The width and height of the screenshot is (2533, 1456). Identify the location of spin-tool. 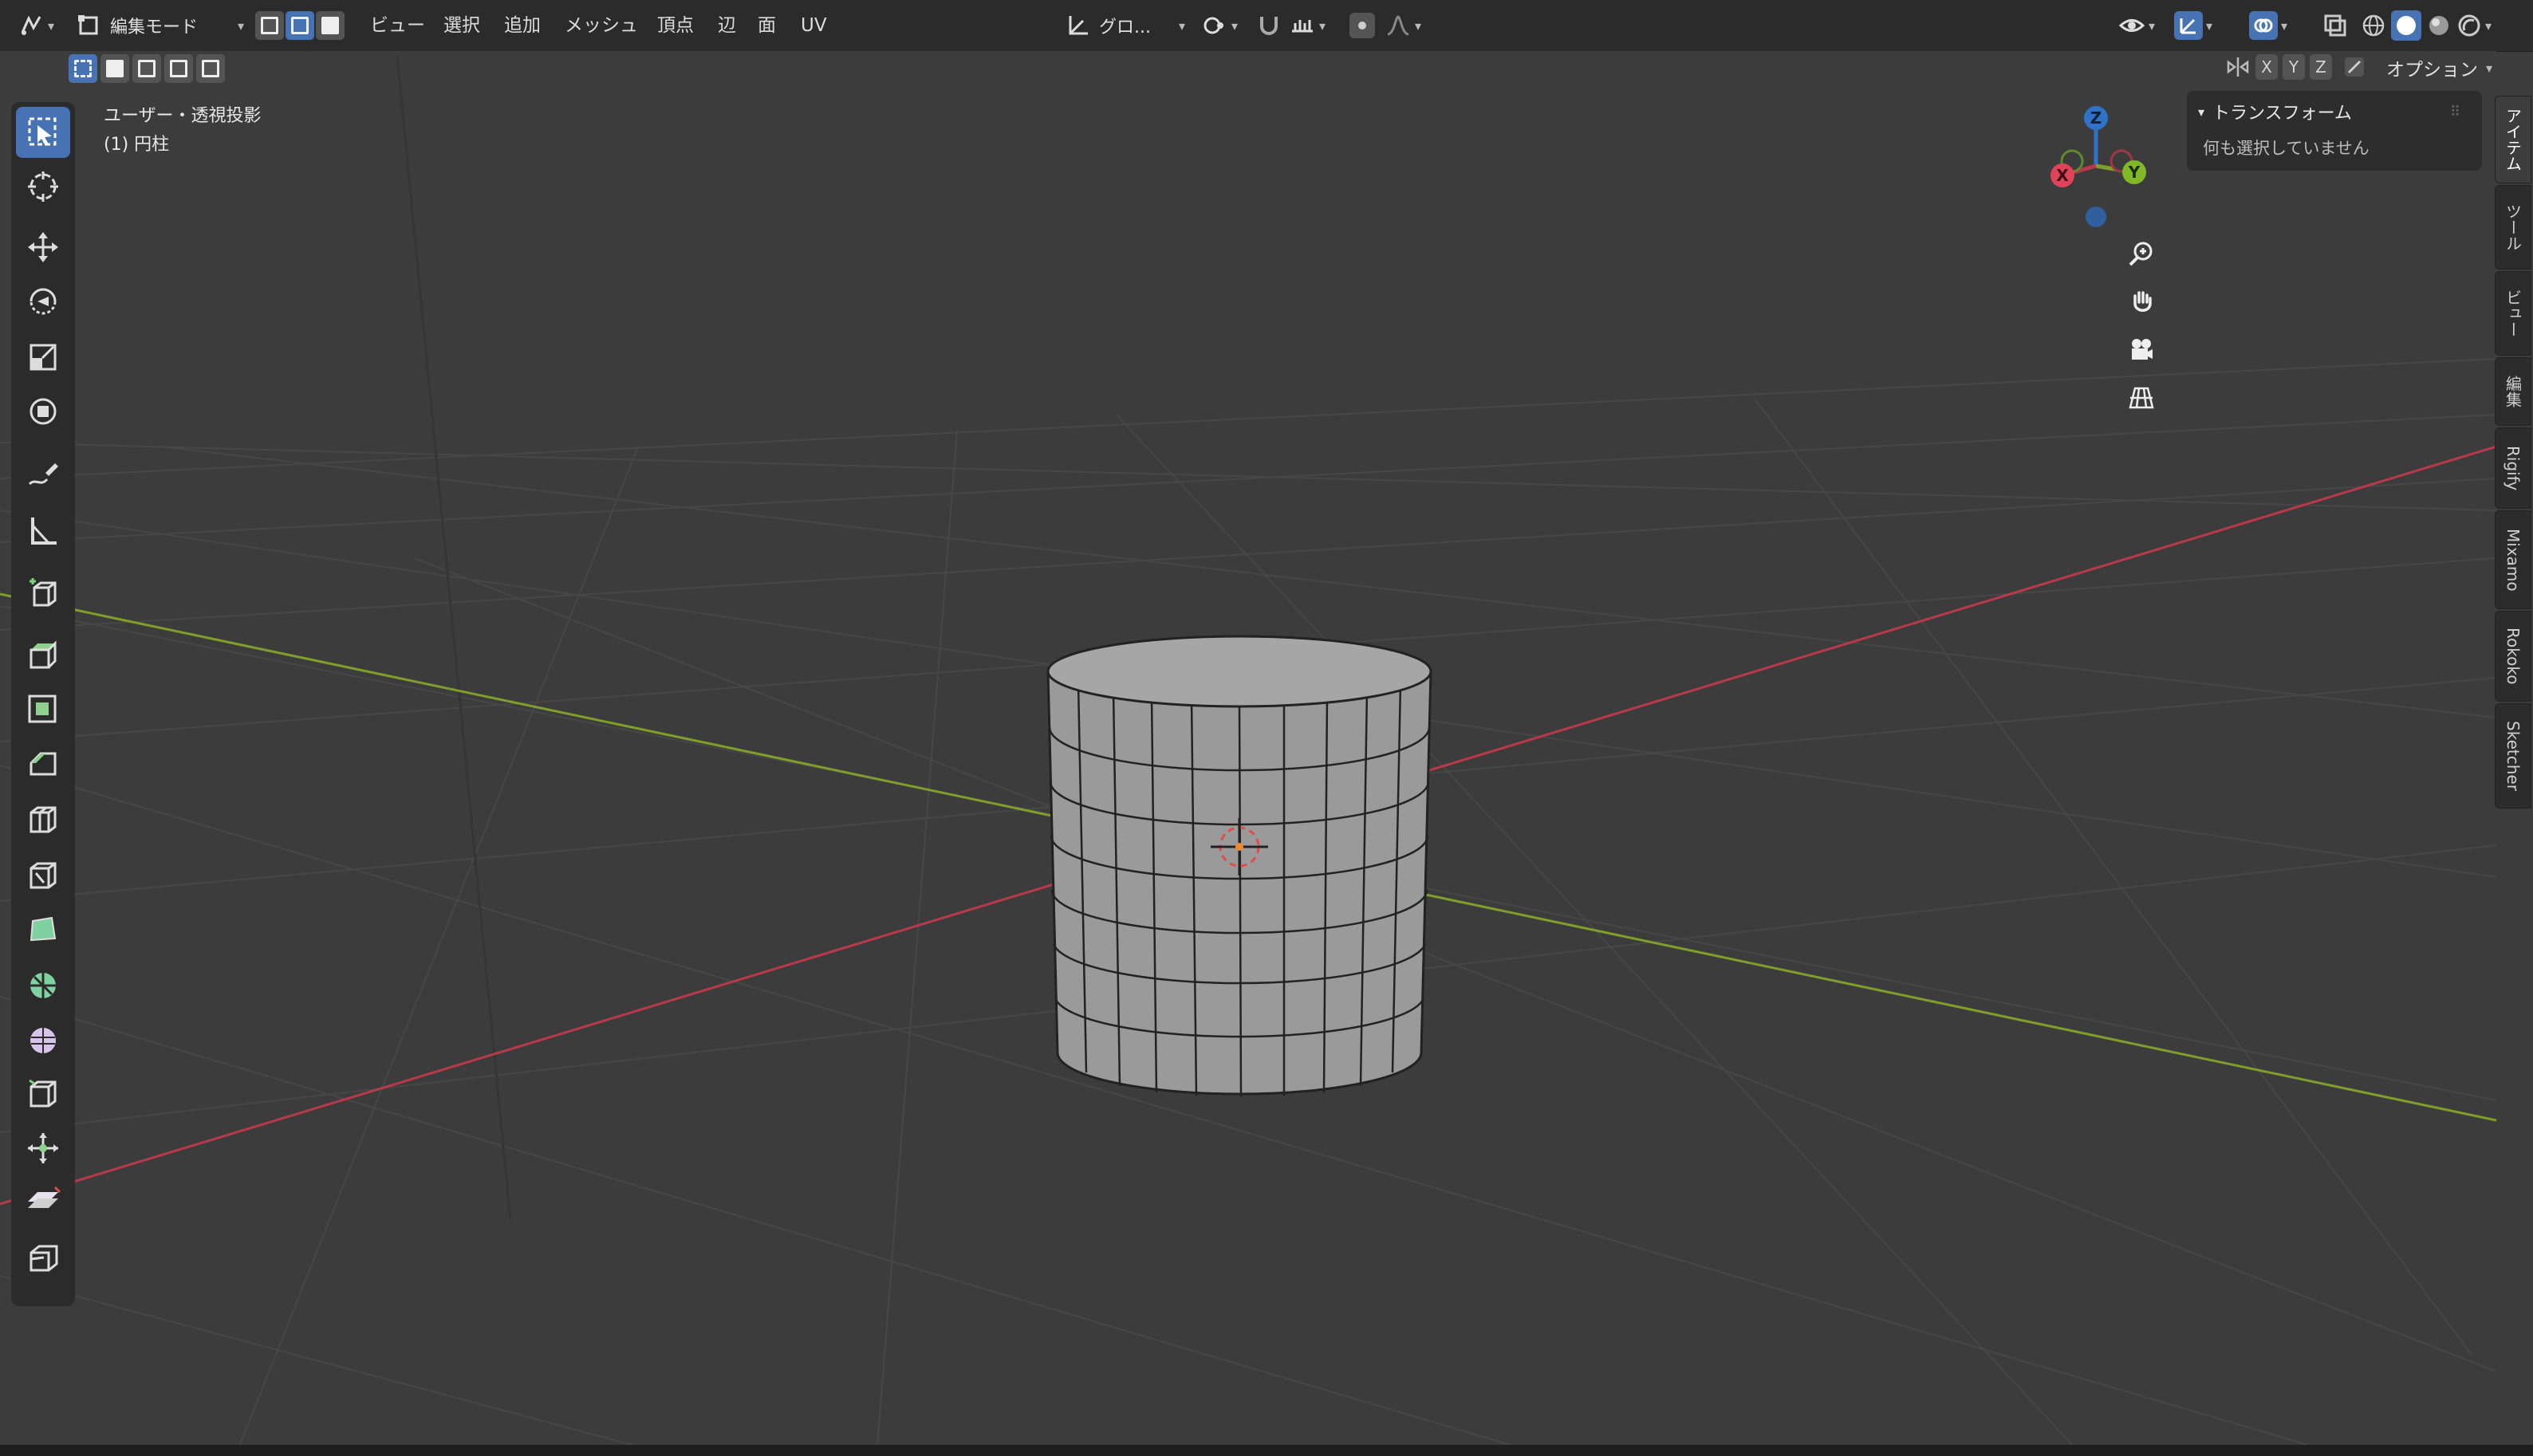
(43, 985).